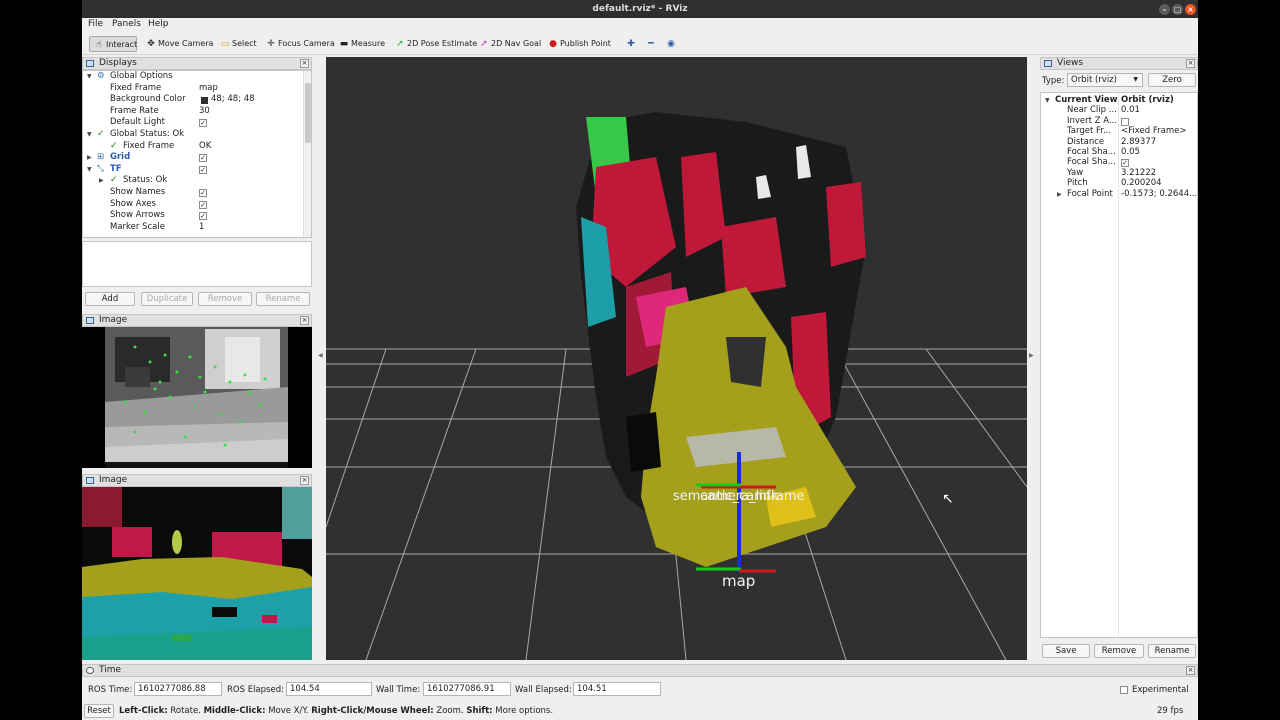 The image size is (1280, 720). Describe the element at coordinates (113, 44) in the screenshot. I see `tool-interact-button: ☝ Interact` at that location.